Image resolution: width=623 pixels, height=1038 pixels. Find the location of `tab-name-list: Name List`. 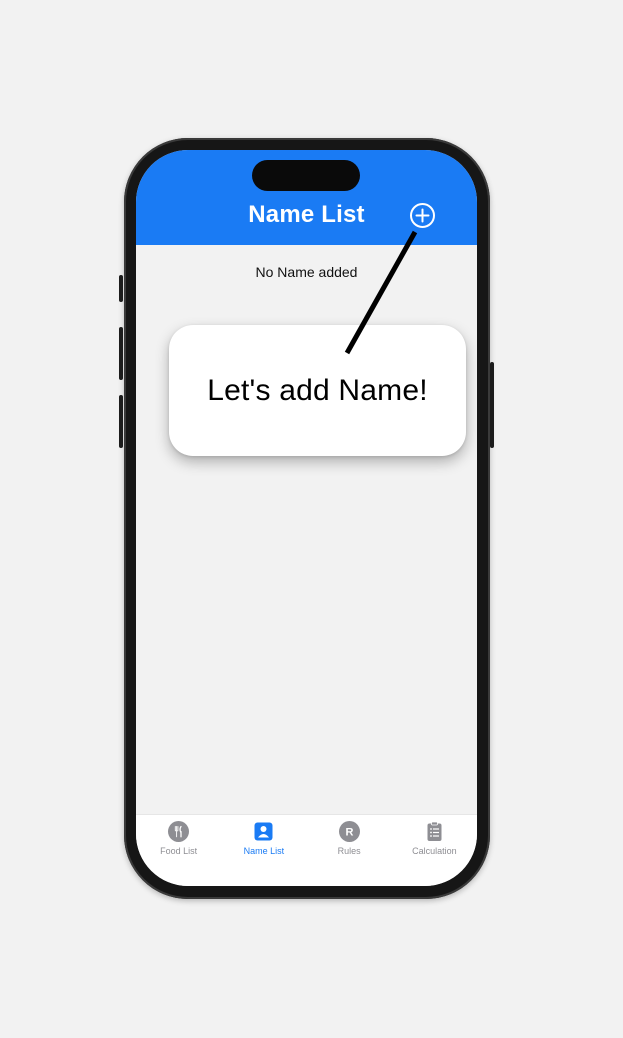

tab-name-list: Name List is located at coordinates (263, 850).